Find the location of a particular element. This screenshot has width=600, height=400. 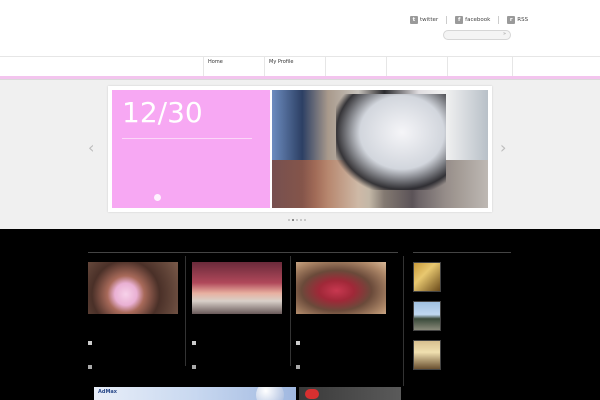

rss-icon: r is located at coordinates (511, 20).